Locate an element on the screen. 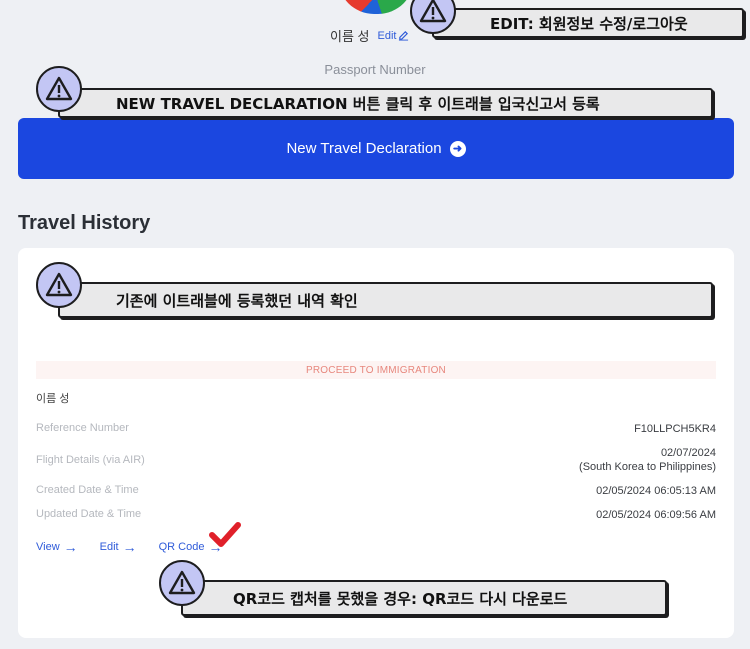  created-date-value: 02/05/2024 06:05:13 AM is located at coordinates (656, 491).